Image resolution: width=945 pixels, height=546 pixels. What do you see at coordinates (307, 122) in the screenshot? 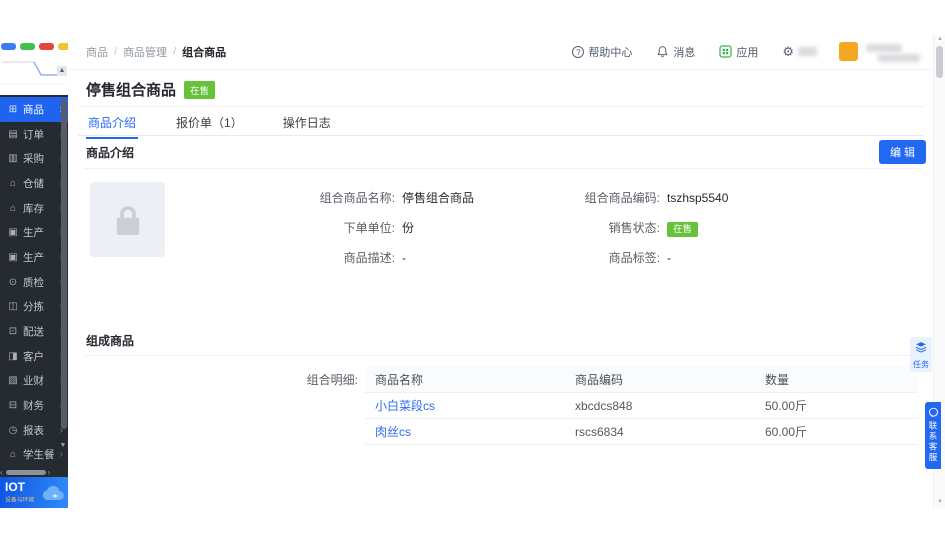
I see `tab-2: 操作日志` at bounding box center [307, 122].